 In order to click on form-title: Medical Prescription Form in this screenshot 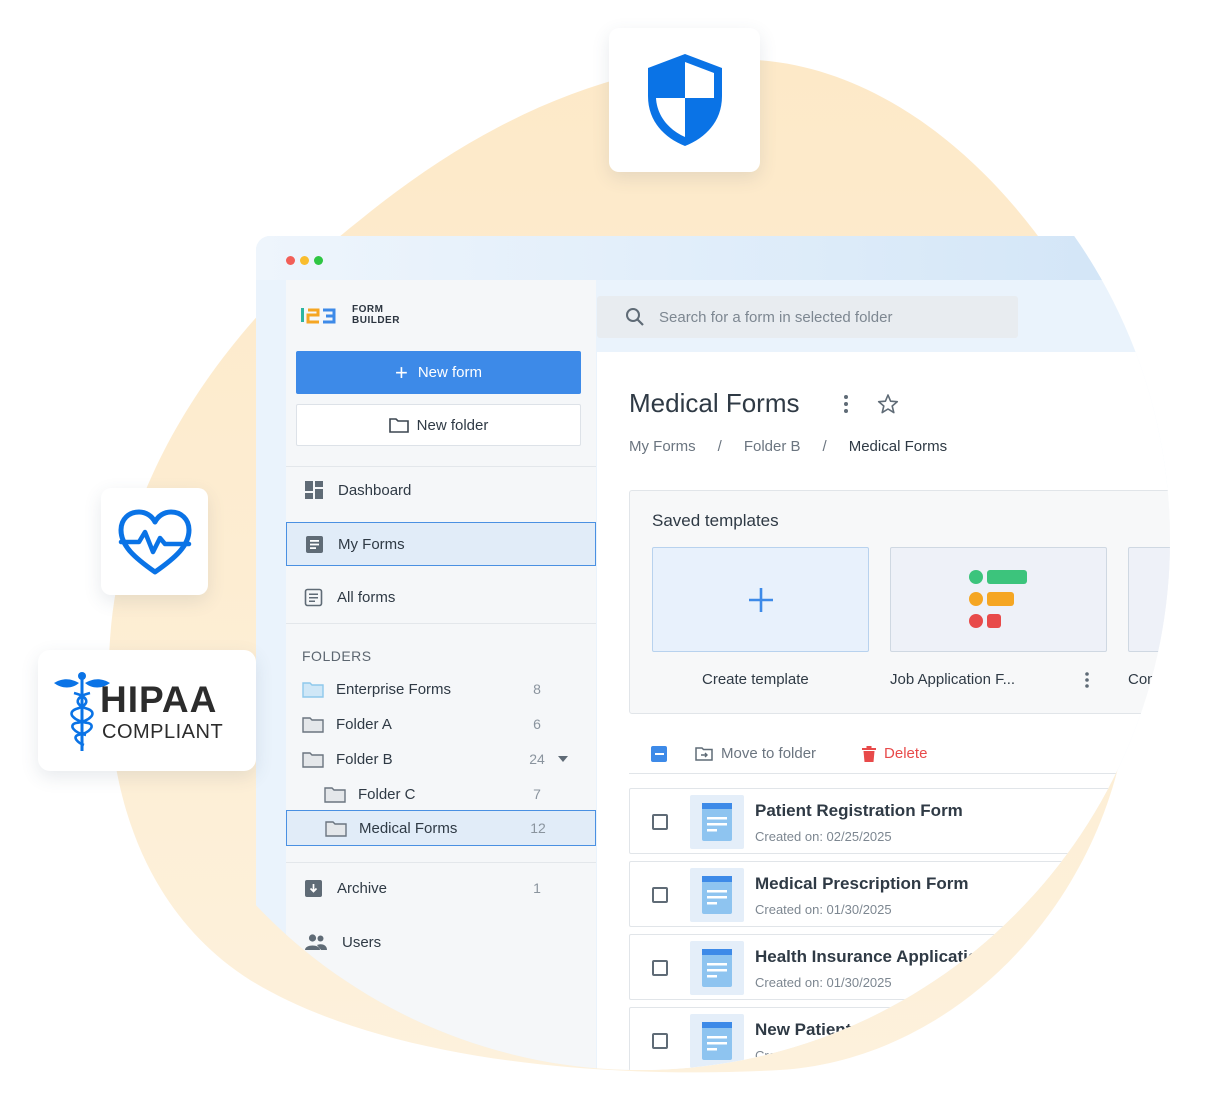, I will do `click(862, 884)`.